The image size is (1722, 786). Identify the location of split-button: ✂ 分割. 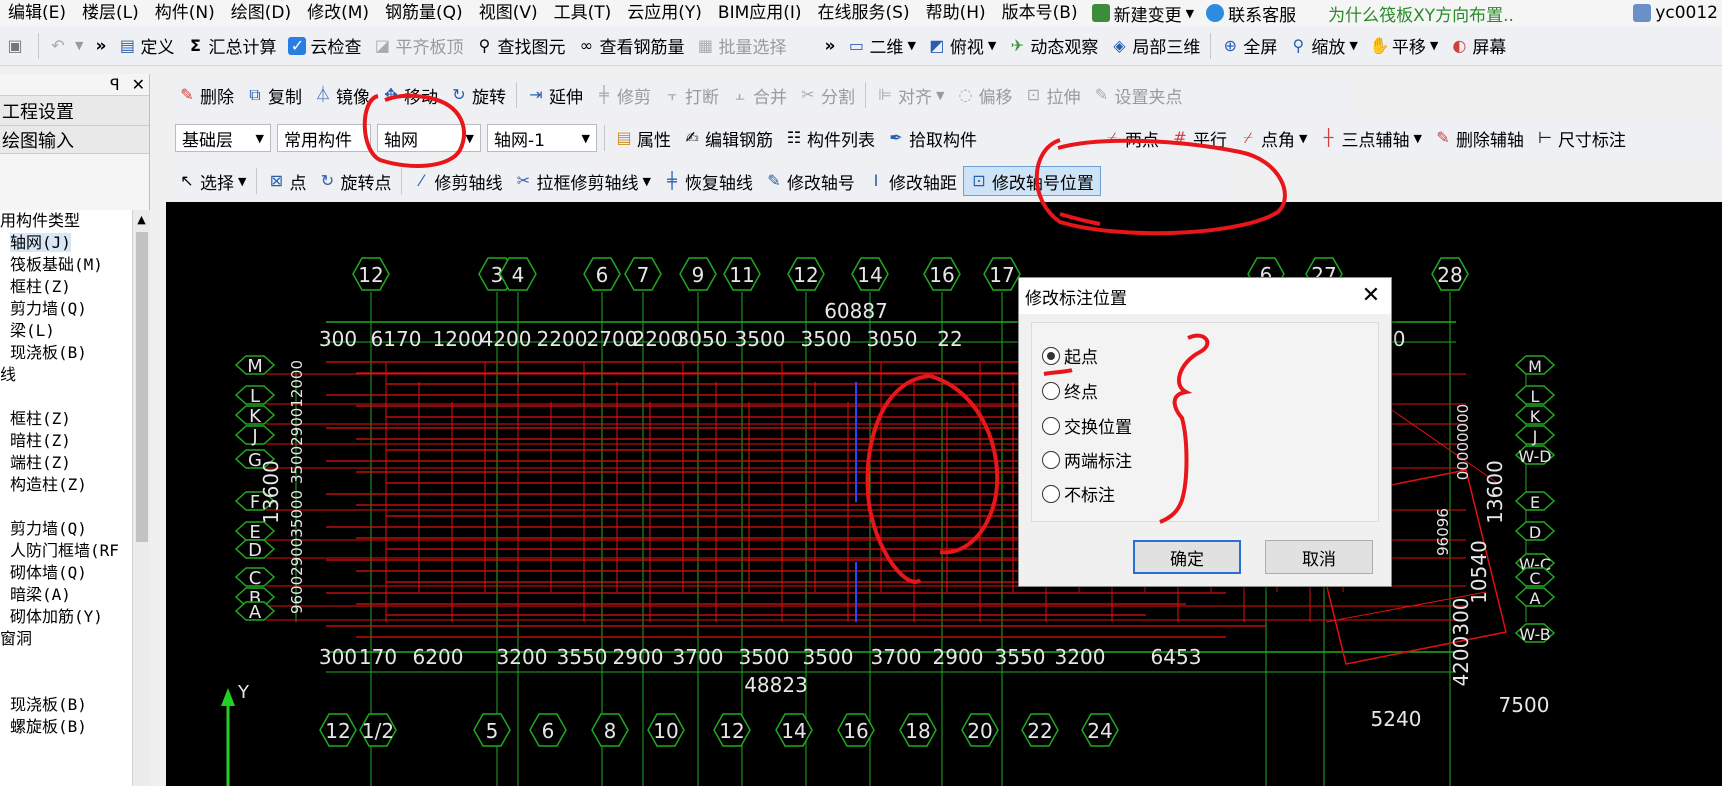
(827, 95).